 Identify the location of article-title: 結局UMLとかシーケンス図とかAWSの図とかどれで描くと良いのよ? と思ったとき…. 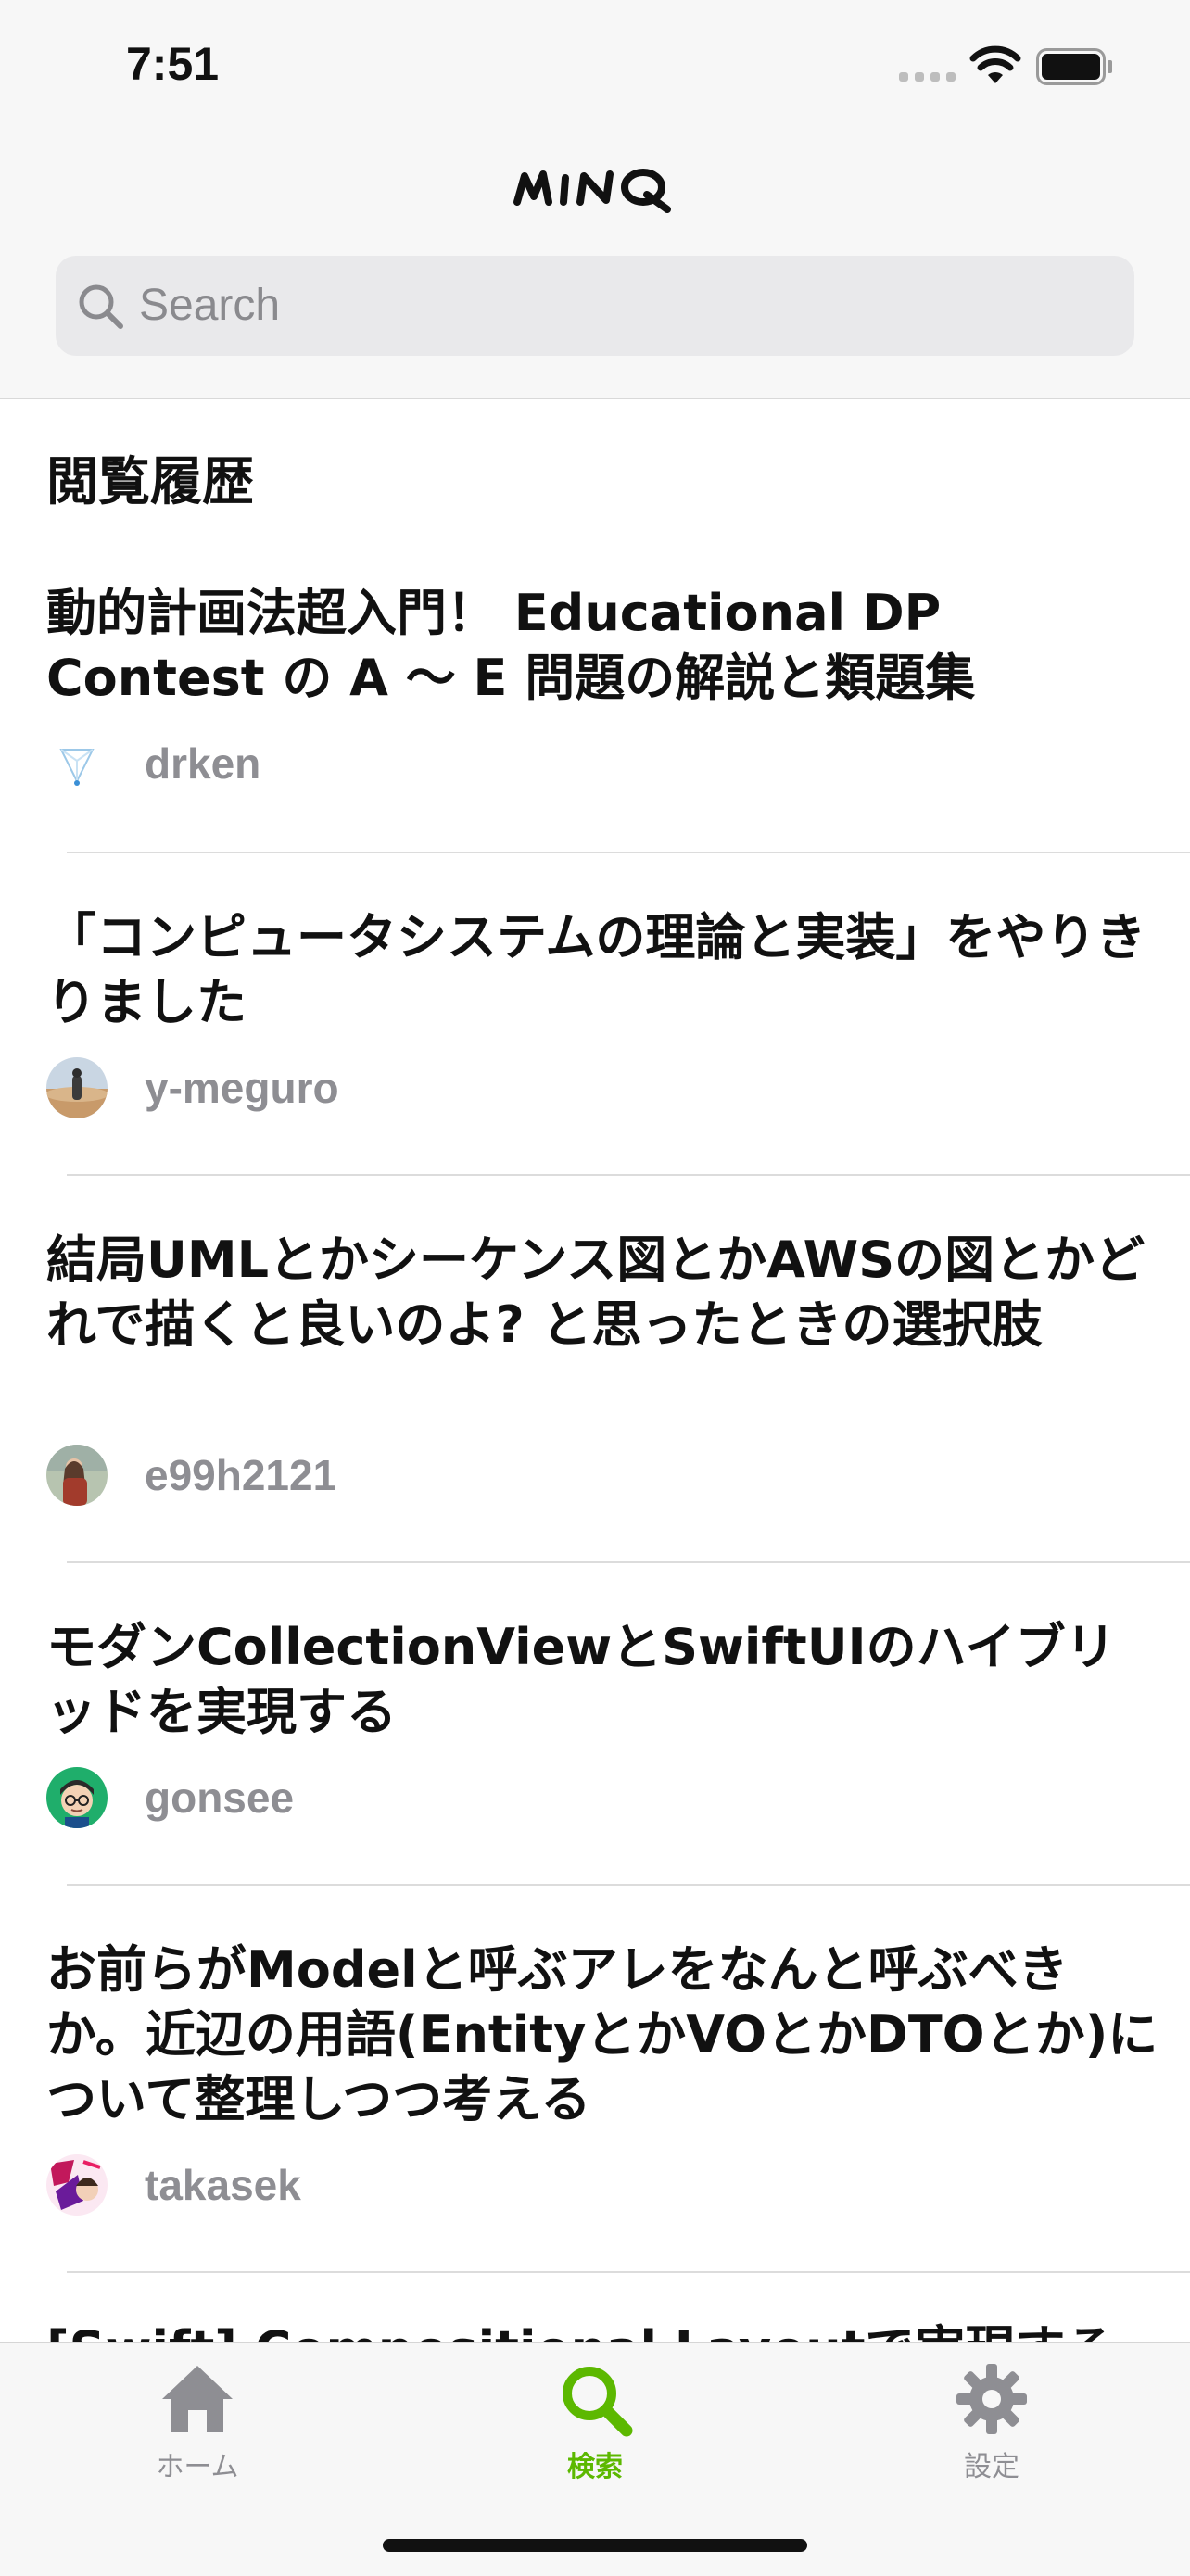
(596, 1292).